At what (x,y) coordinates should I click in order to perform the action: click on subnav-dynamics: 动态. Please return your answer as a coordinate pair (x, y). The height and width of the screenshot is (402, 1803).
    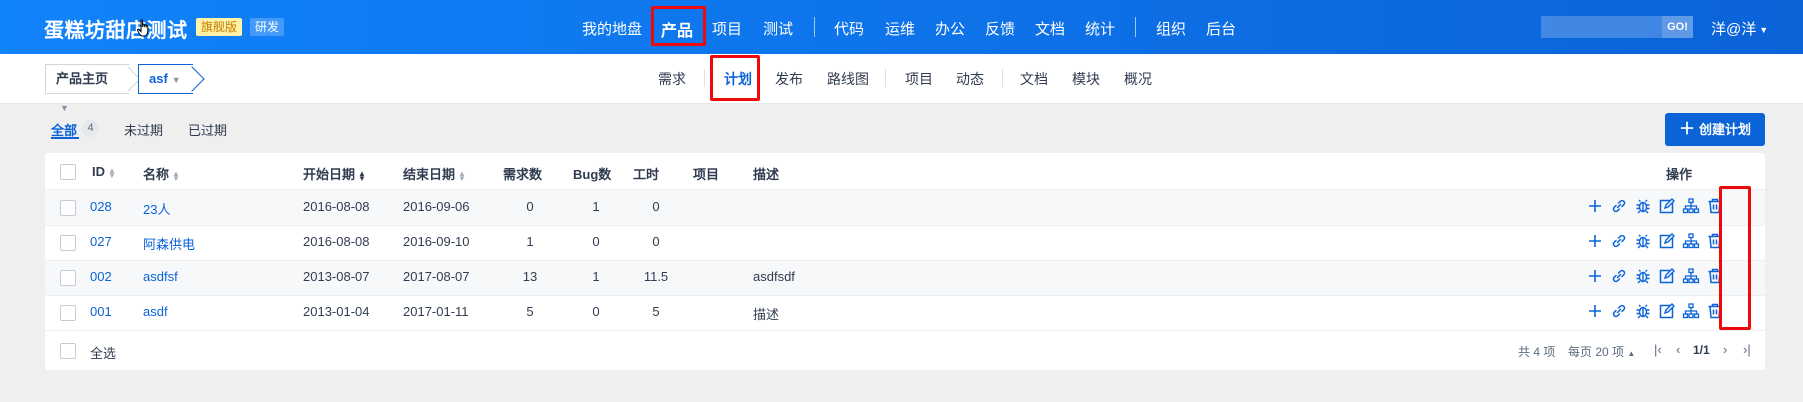
    Looking at the image, I should click on (970, 79).